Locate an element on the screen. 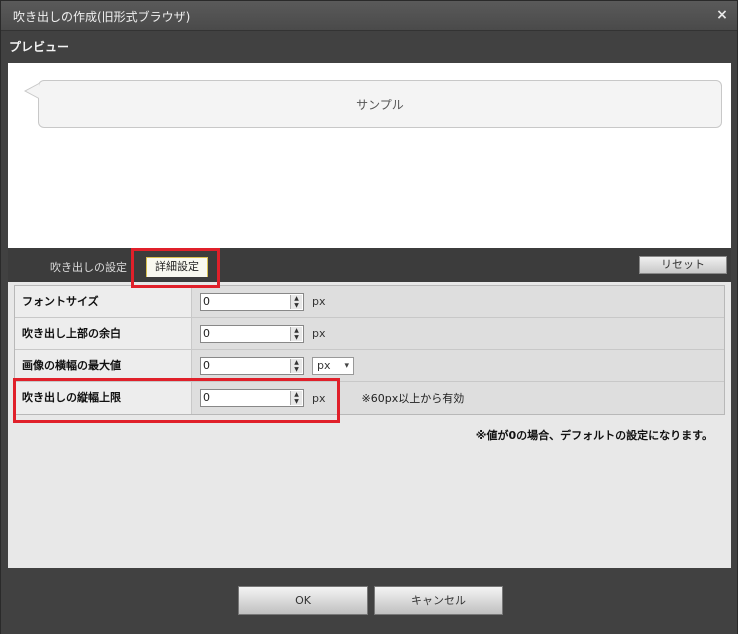 This screenshot has width=738, height=634. default-note: ※値が0の場合、デフォルトの設定になります。 is located at coordinates (594, 435).